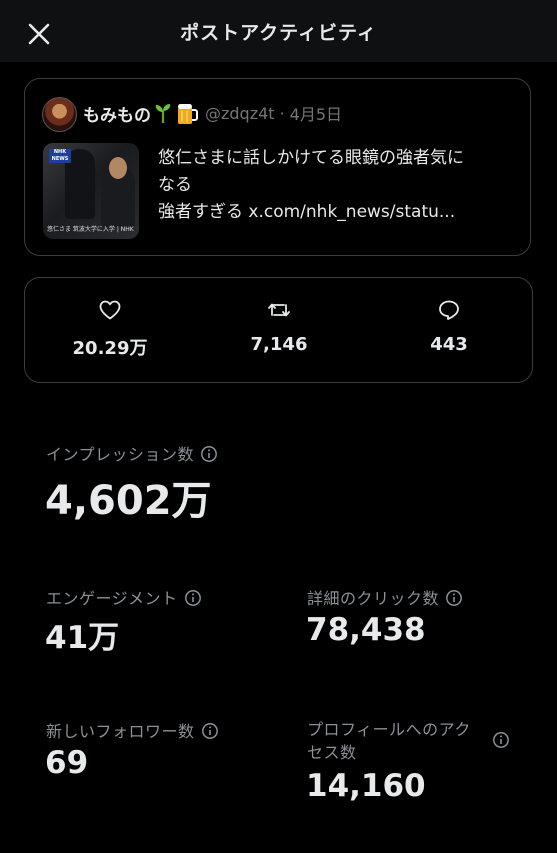 The image size is (557, 853). Describe the element at coordinates (389, 729) in the screenshot. I see `profile-visits-label-line: プロフィールへのアク` at that location.